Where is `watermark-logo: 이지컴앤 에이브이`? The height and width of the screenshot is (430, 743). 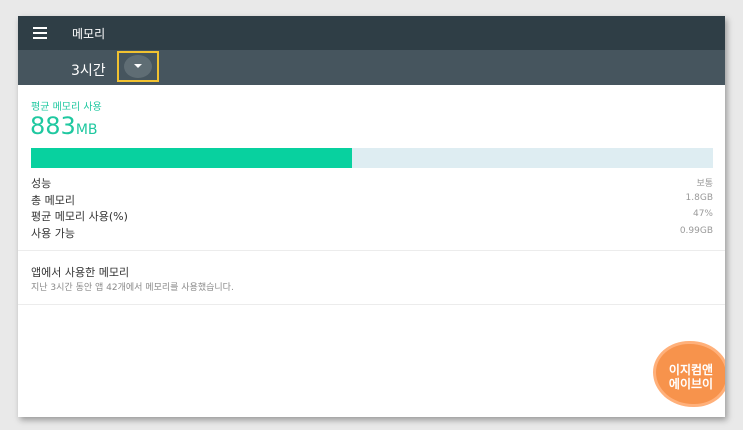
watermark-logo: 이지컴앤 에이브이 is located at coordinates (690, 374).